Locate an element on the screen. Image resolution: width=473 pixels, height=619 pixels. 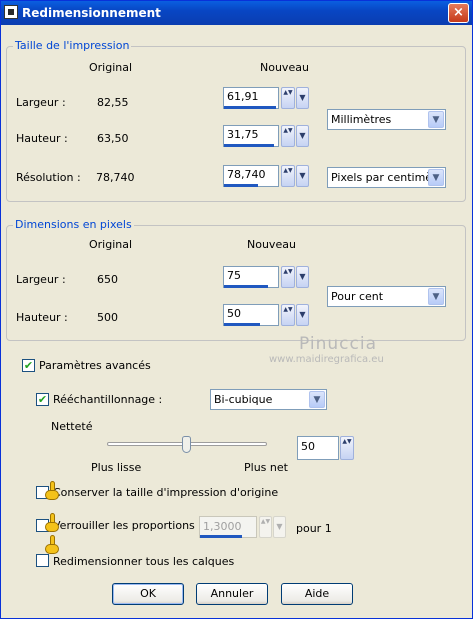
resolution-original: 78,740 is located at coordinates (115, 177).